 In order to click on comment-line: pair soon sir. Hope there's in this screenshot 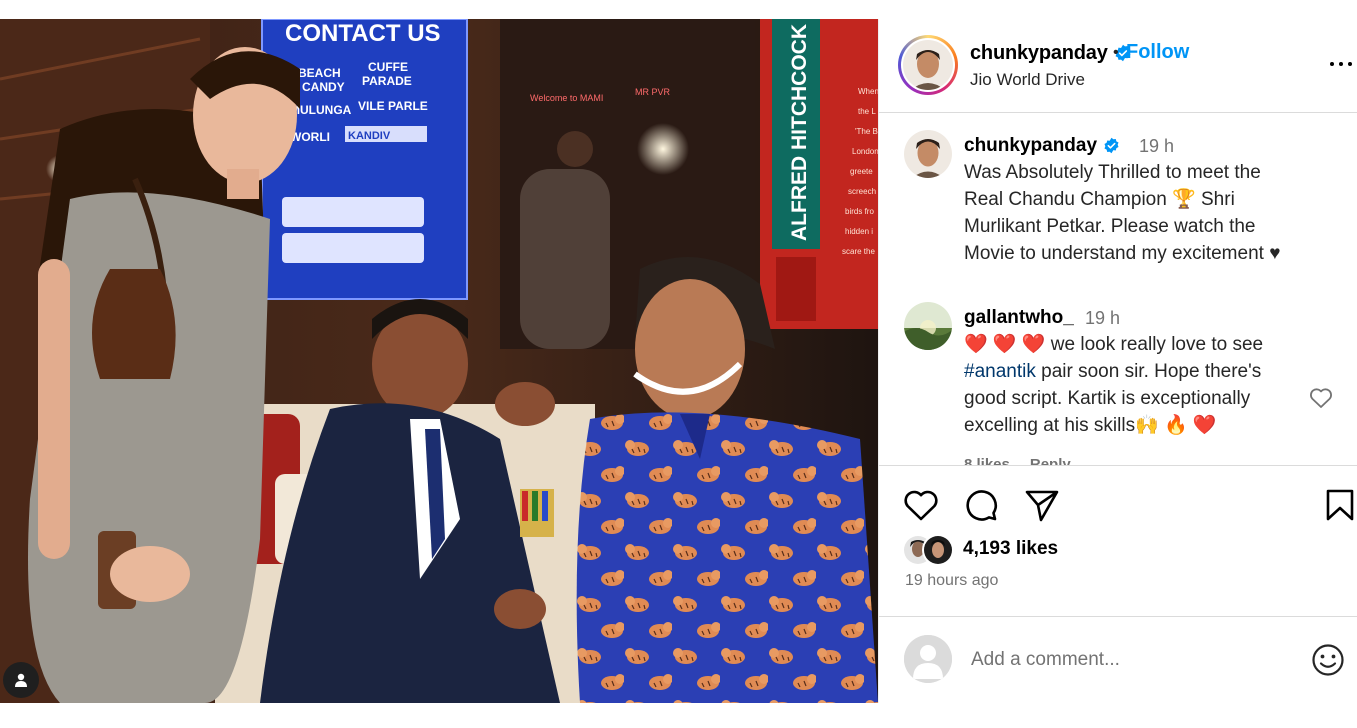, I will do `click(1148, 371)`.